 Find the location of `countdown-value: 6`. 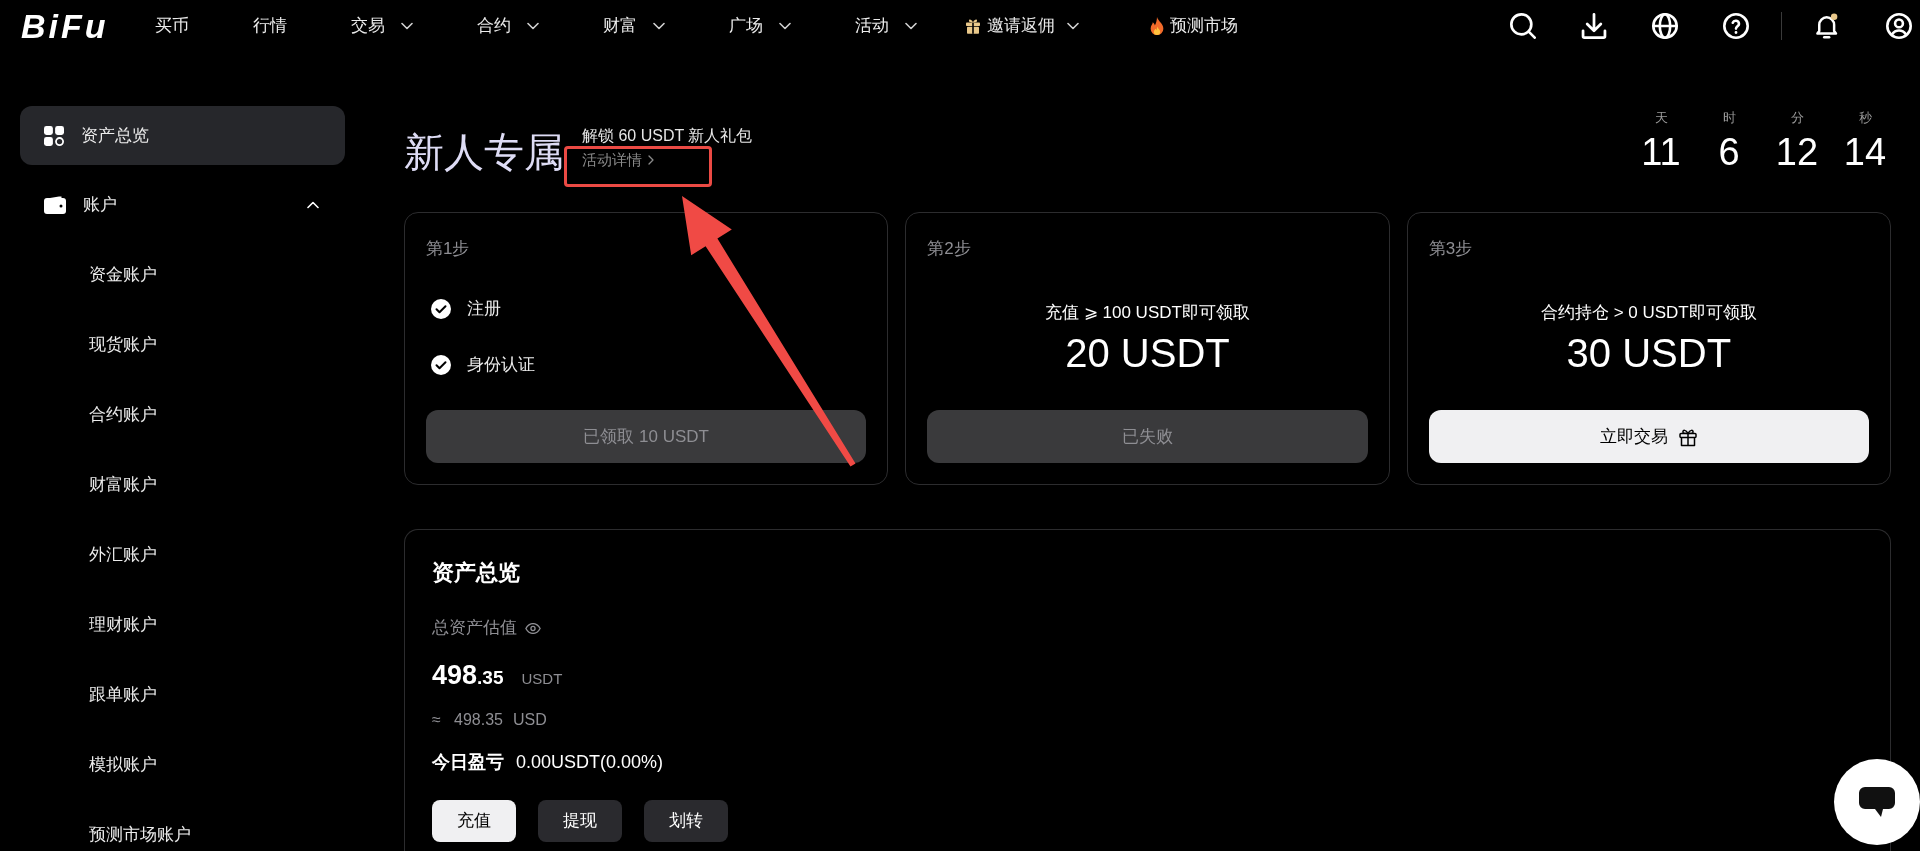

countdown-value: 6 is located at coordinates (1729, 152).